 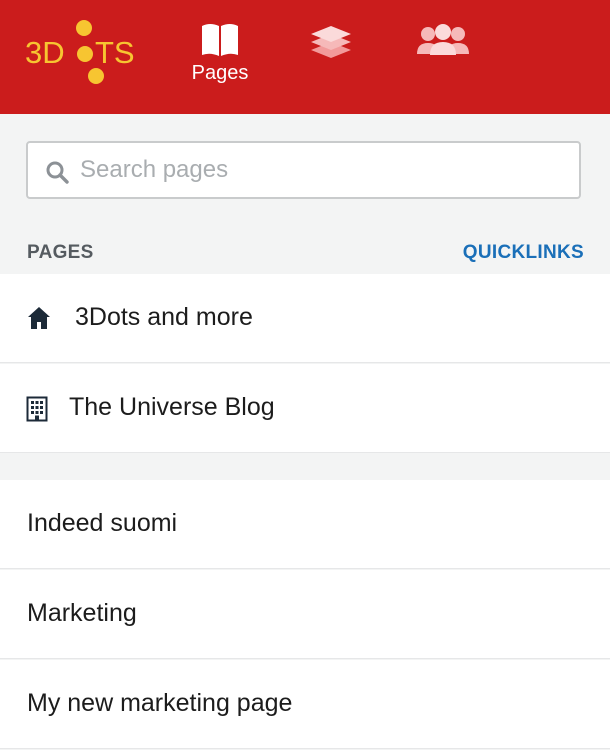 I want to click on page-list-item: Indeed suomi, so click(x=305, y=524).